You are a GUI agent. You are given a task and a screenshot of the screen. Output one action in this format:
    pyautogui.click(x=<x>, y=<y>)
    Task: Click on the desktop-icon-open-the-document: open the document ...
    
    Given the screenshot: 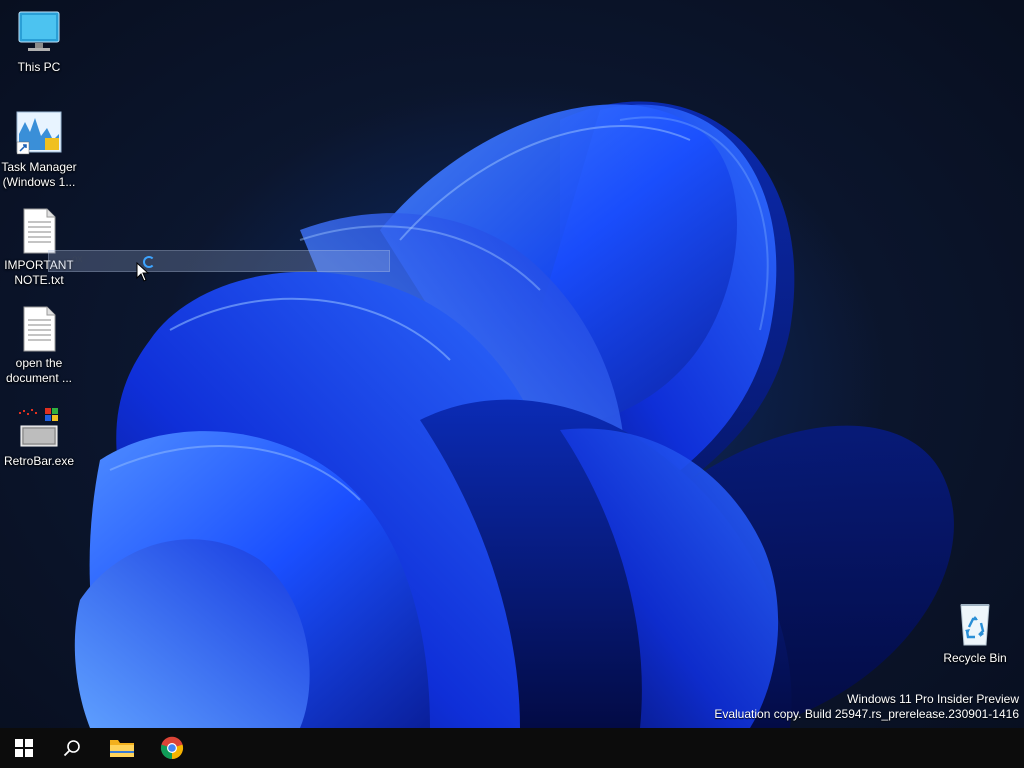 What is the action you would take?
    pyautogui.click(x=39, y=346)
    